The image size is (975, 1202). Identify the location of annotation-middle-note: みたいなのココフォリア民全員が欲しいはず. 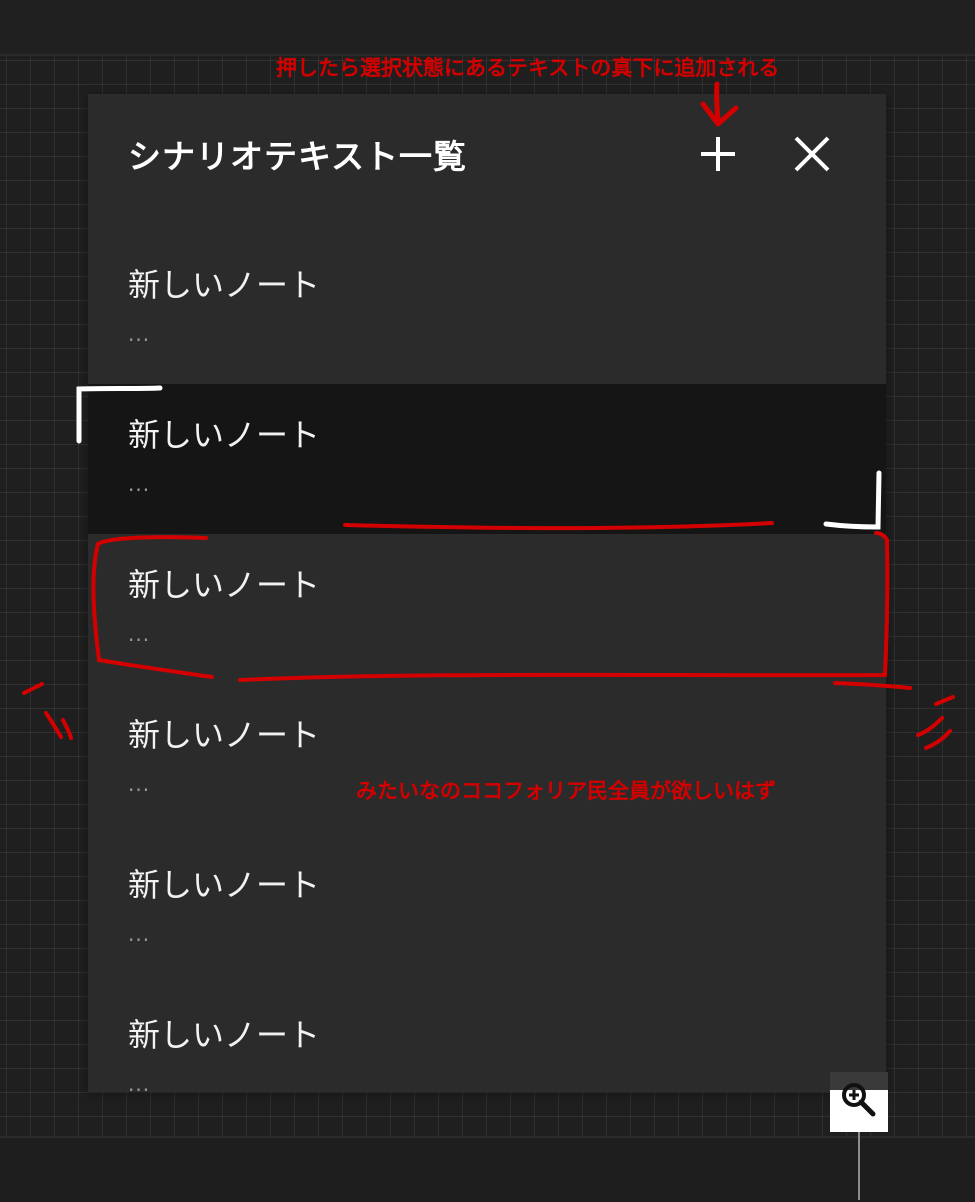
(566, 791).